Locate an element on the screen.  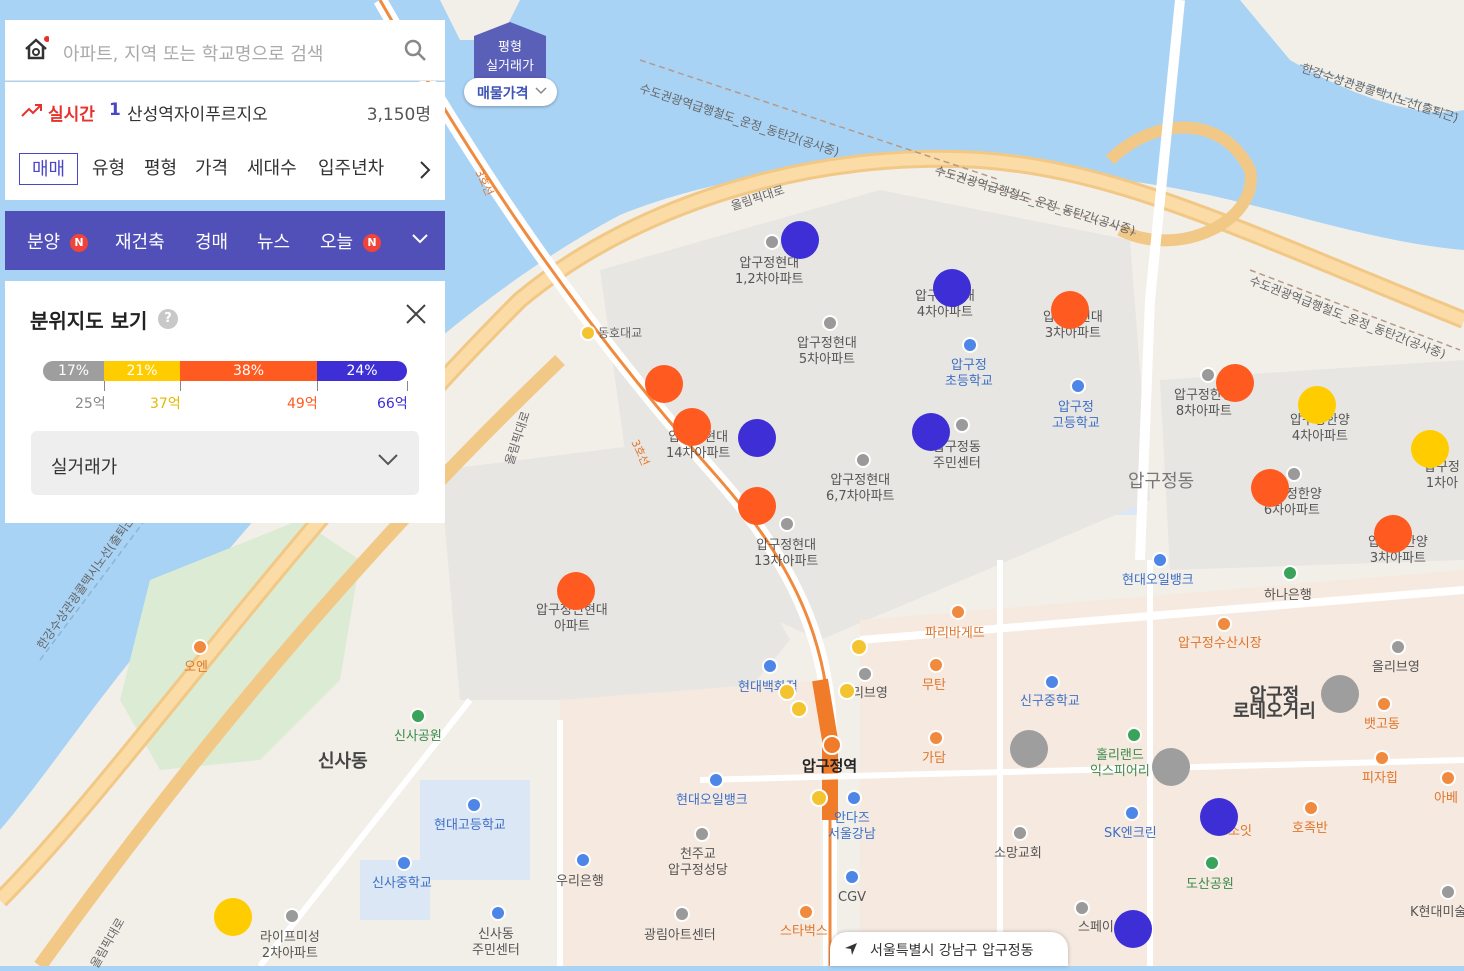
label-singu-middle: 신구중학교 is located at coordinates (1050, 702).